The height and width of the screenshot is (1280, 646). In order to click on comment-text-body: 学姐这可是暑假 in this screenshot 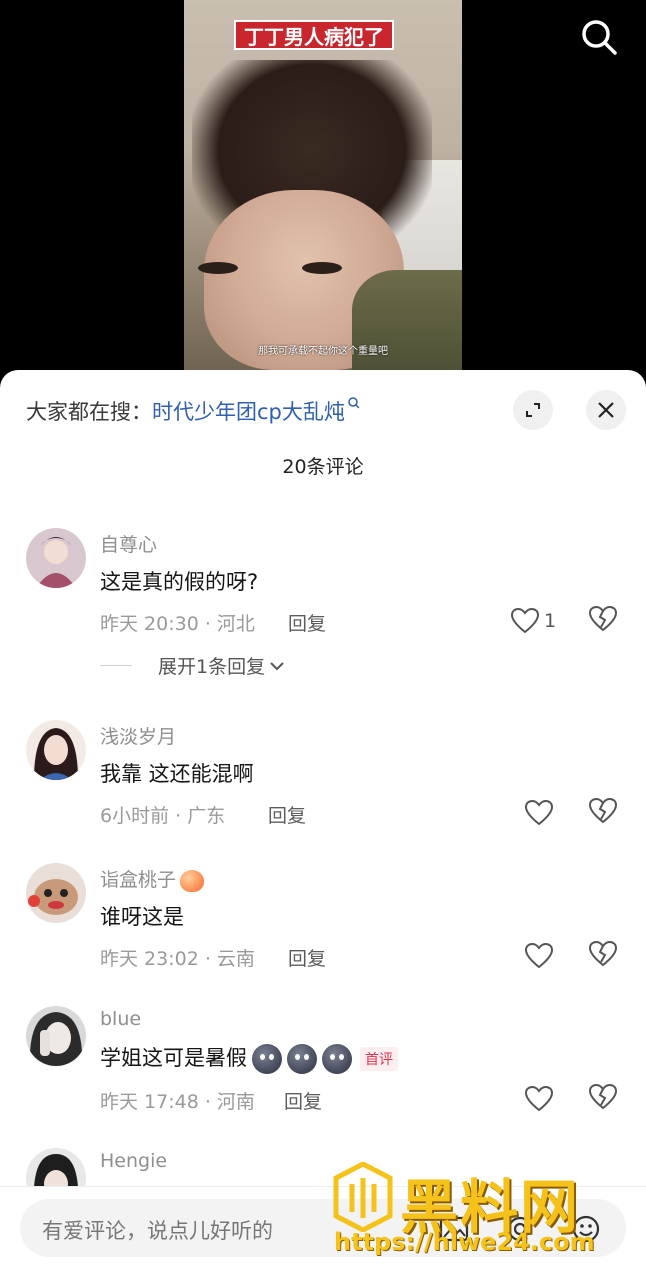, I will do `click(173, 1058)`.